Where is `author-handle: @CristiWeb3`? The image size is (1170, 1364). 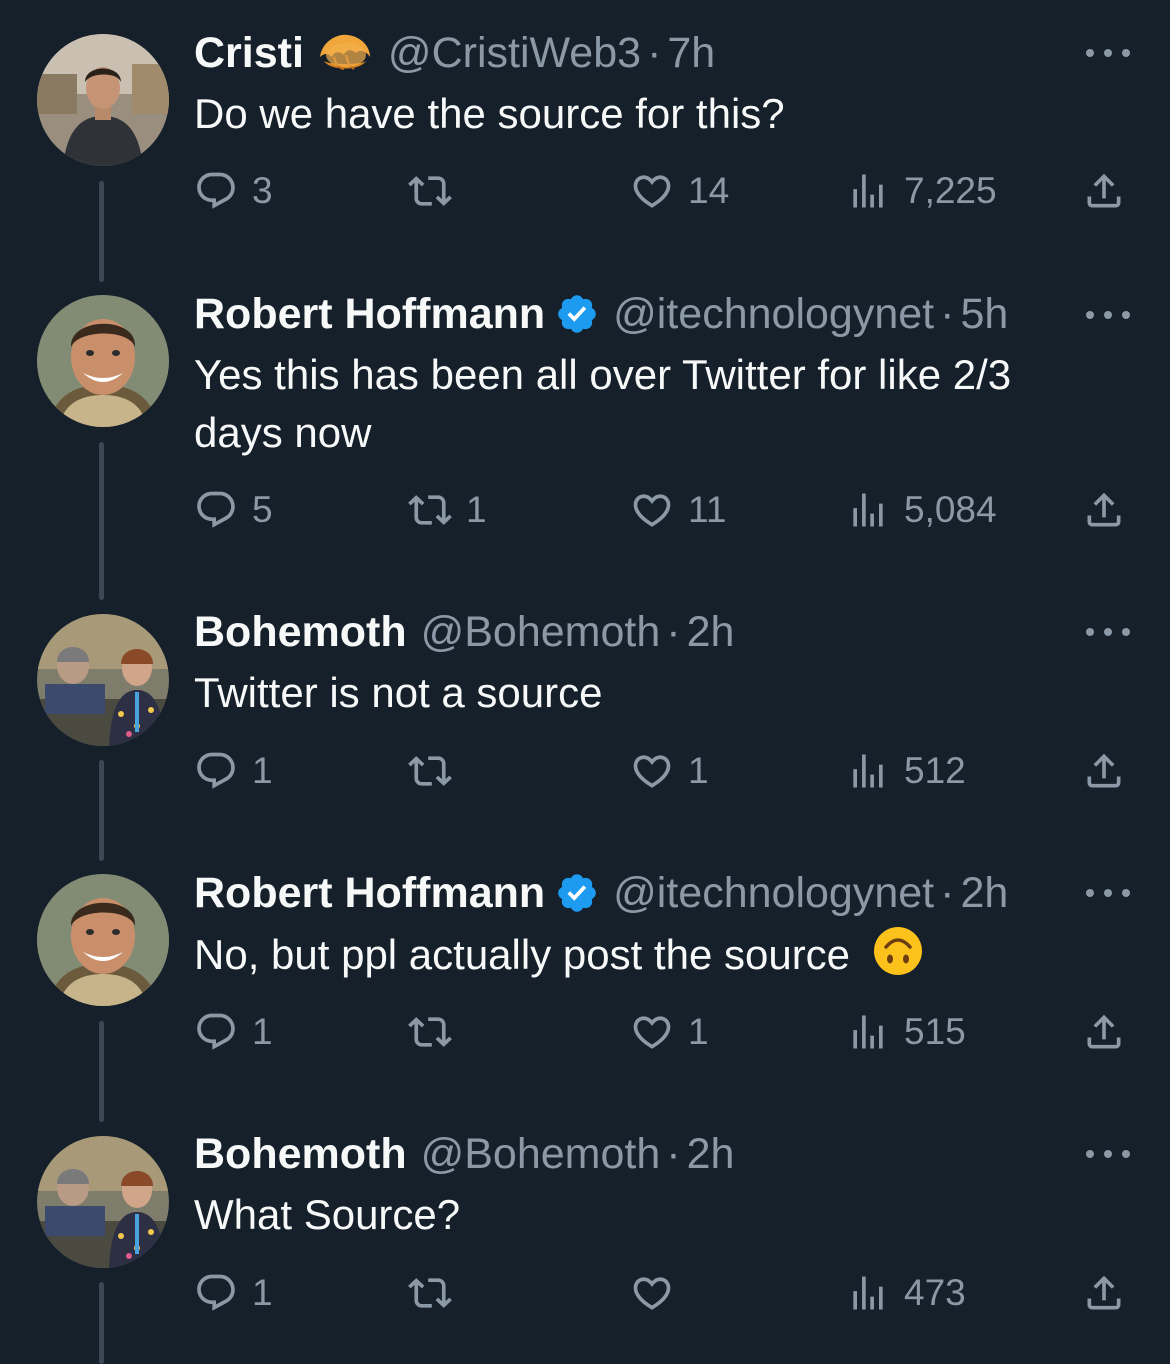 author-handle: @CristiWeb3 is located at coordinates (514, 53).